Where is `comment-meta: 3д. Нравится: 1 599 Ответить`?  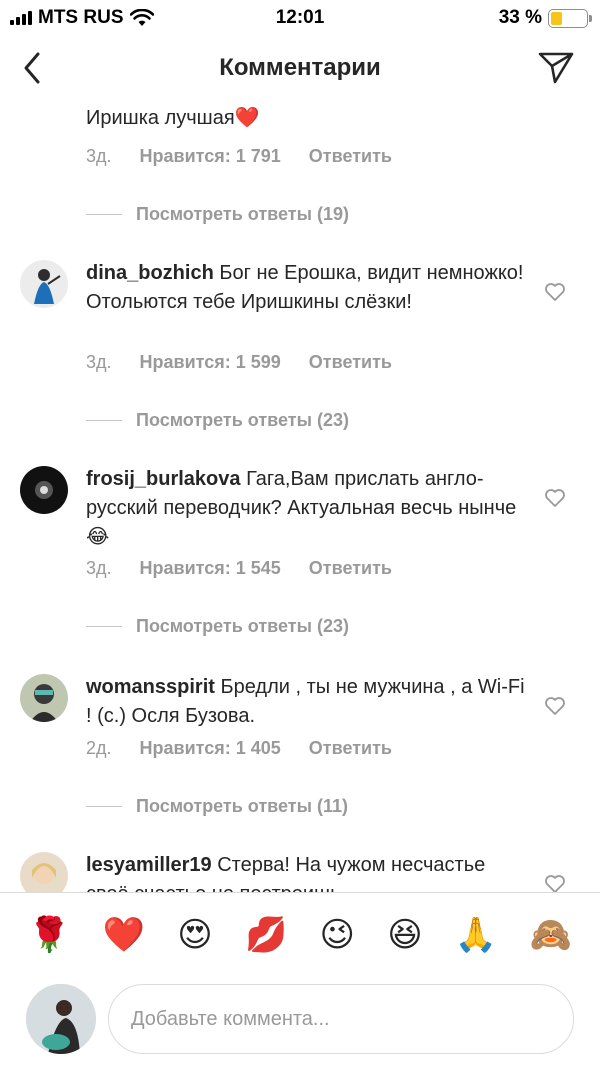
comment-meta: 3д. Нравится: 1 599 Ответить is located at coordinates (239, 362).